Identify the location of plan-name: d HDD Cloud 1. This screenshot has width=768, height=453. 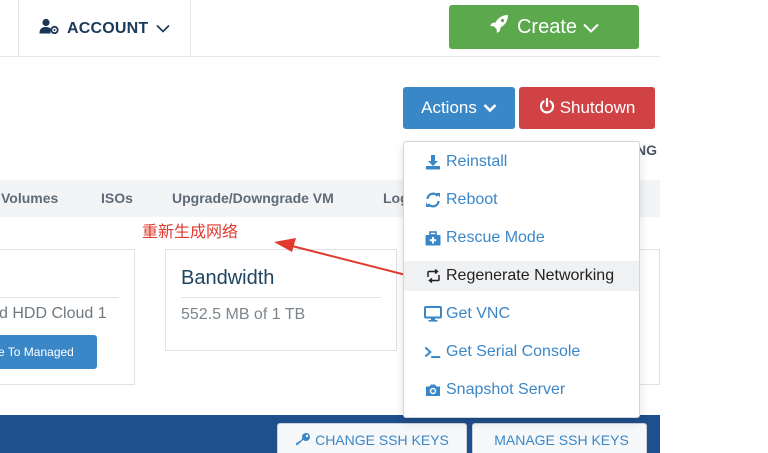
(53, 313).